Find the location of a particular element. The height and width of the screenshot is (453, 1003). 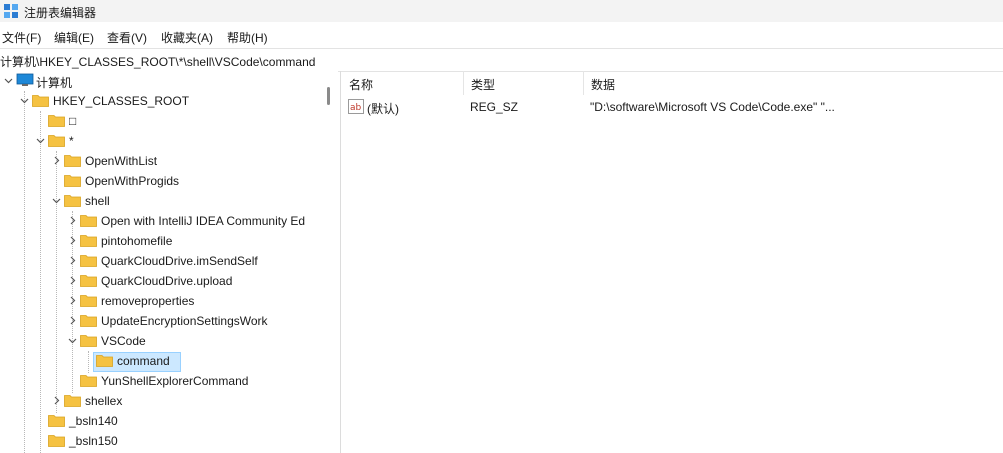

tree-node-command: command is located at coordinates (160, 361).